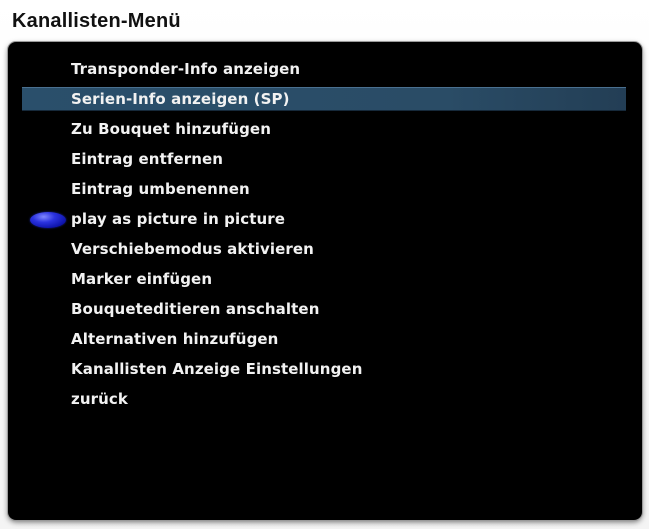  Describe the element at coordinates (96, 21) in the screenshot. I see `menu-title: Kanallisten-Menü` at that location.